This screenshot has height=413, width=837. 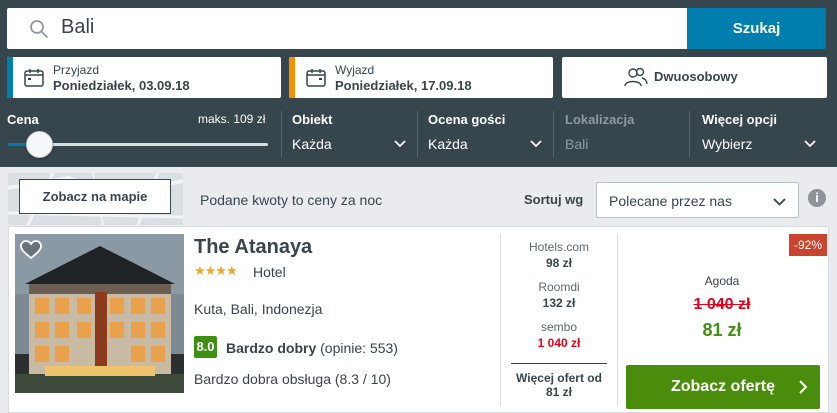 I want to click on offer-provider: Hotels.com, so click(x=559, y=247).